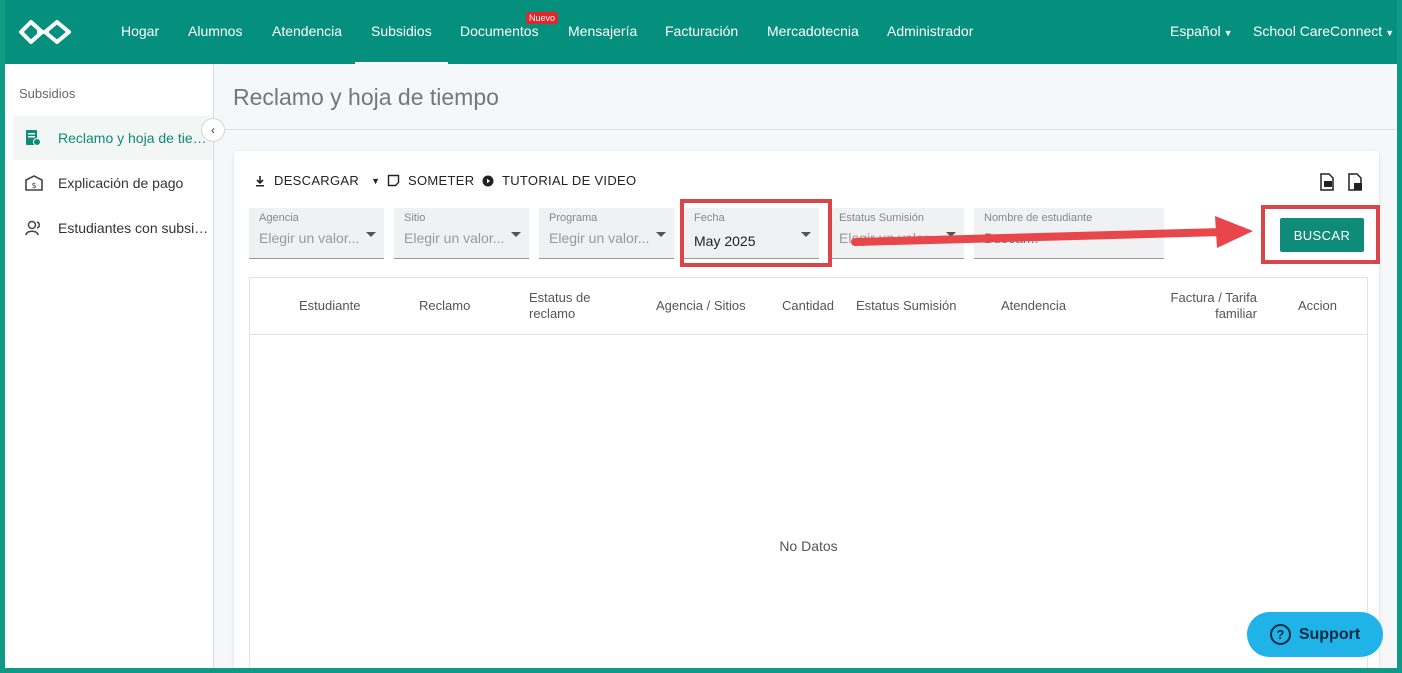 The image size is (1402, 673). I want to click on submit-button: SOMETER, so click(430, 180).